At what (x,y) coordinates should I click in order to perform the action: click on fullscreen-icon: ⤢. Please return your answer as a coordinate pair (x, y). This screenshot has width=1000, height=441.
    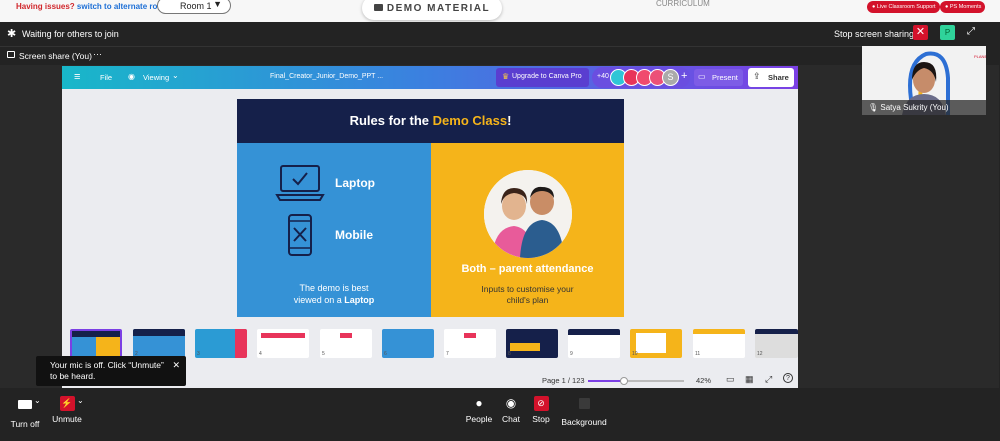
    Looking at the image, I should click on (971, 31).